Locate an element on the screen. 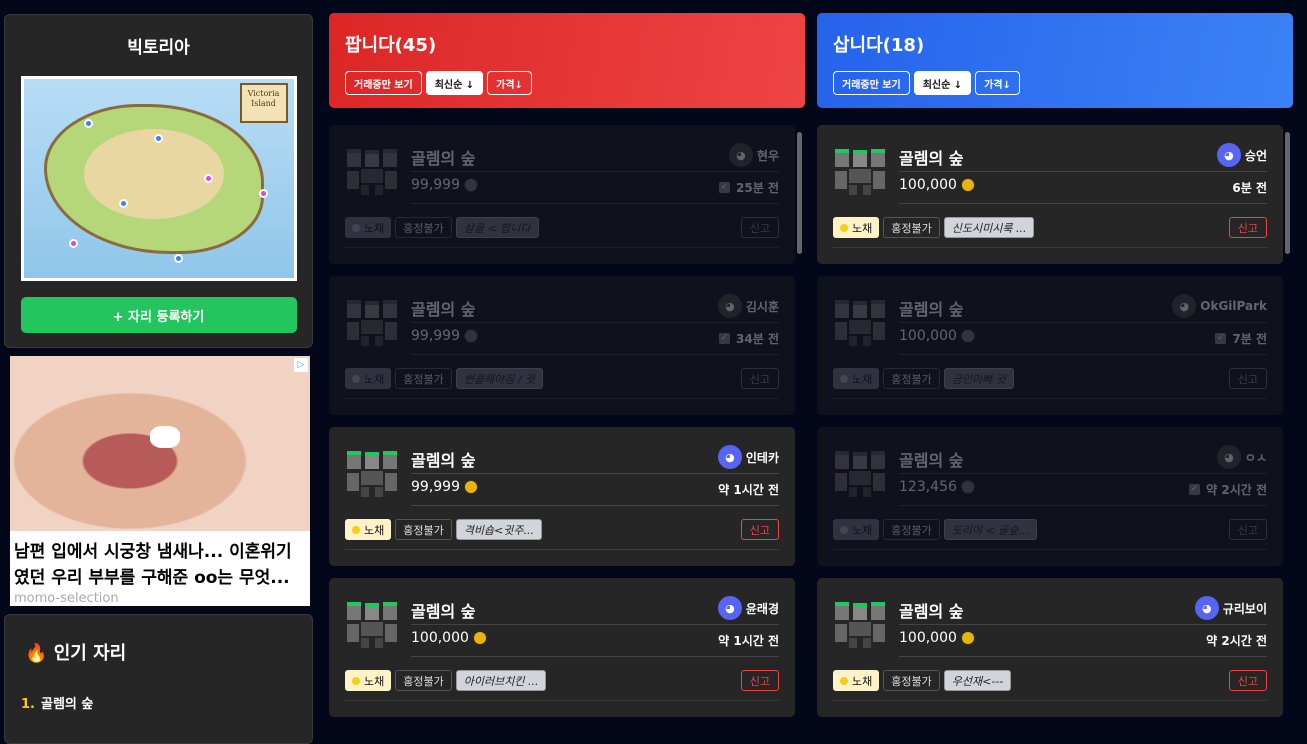 Image resolution: width=1307 pixels, height=744 pixels. victoria-island-map: Victoria Island is located at coordinates (158, 178).